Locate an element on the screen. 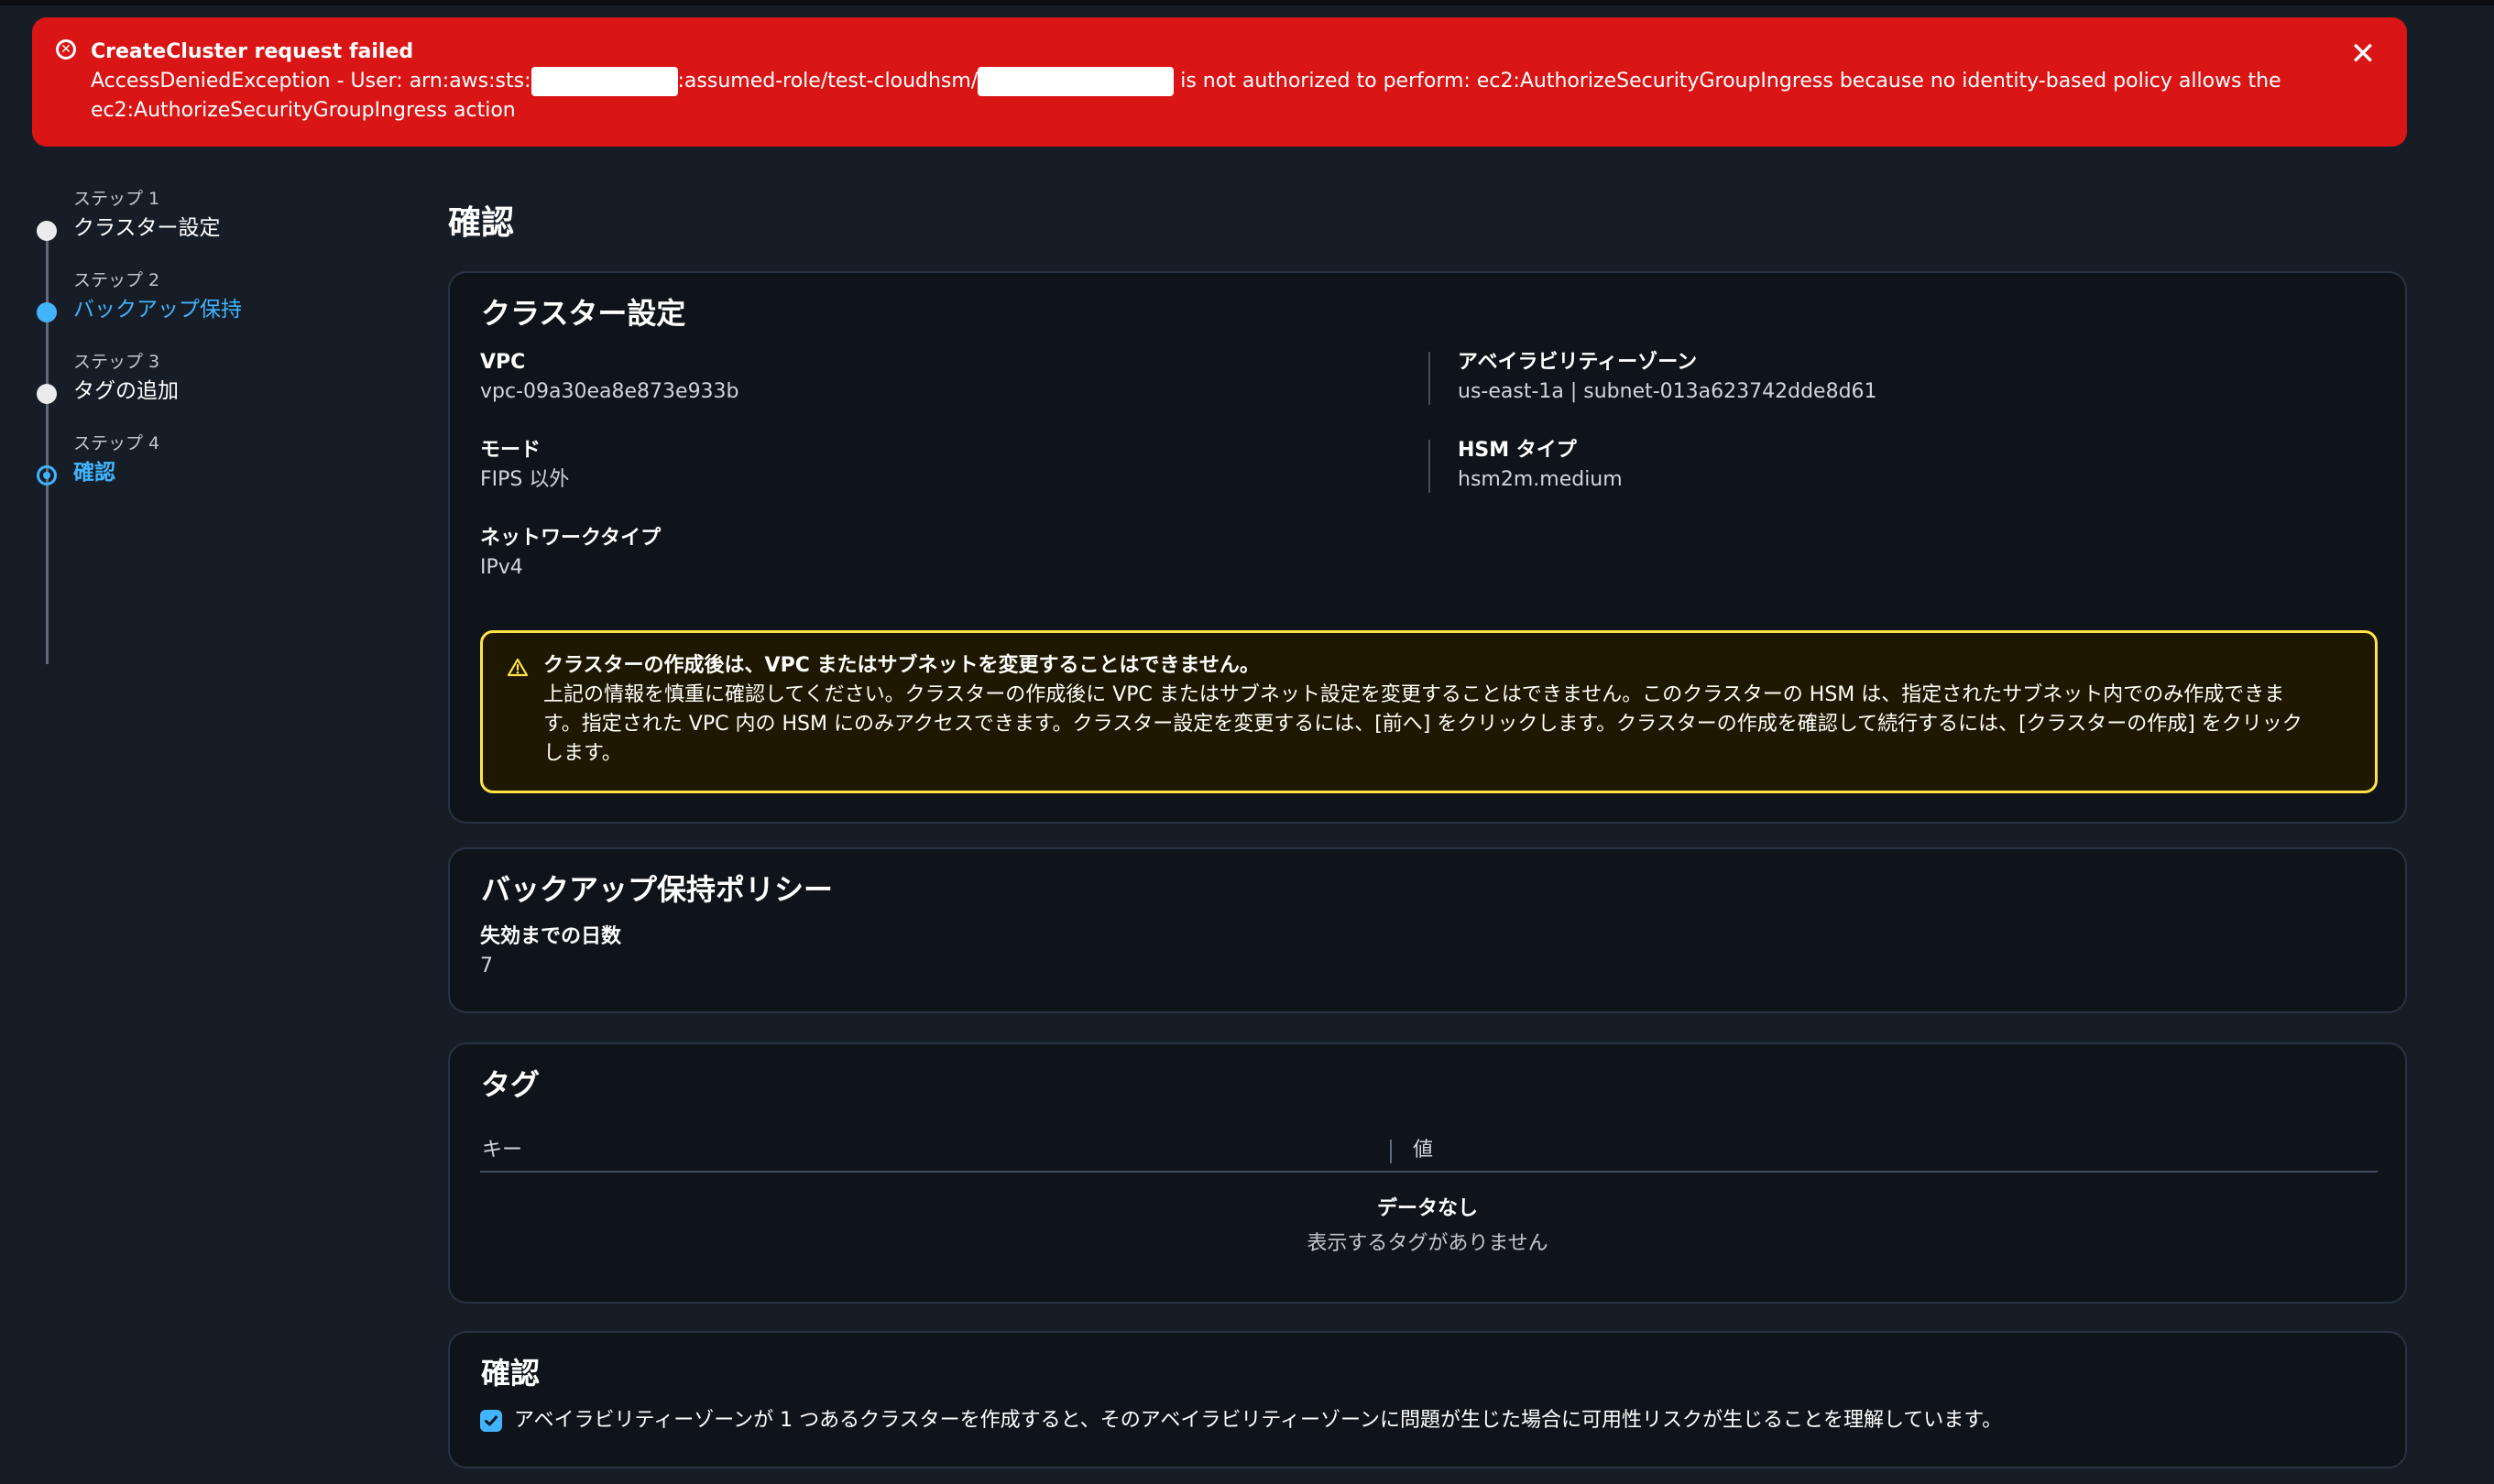  check-icon is located at coordinates (492, 1420).